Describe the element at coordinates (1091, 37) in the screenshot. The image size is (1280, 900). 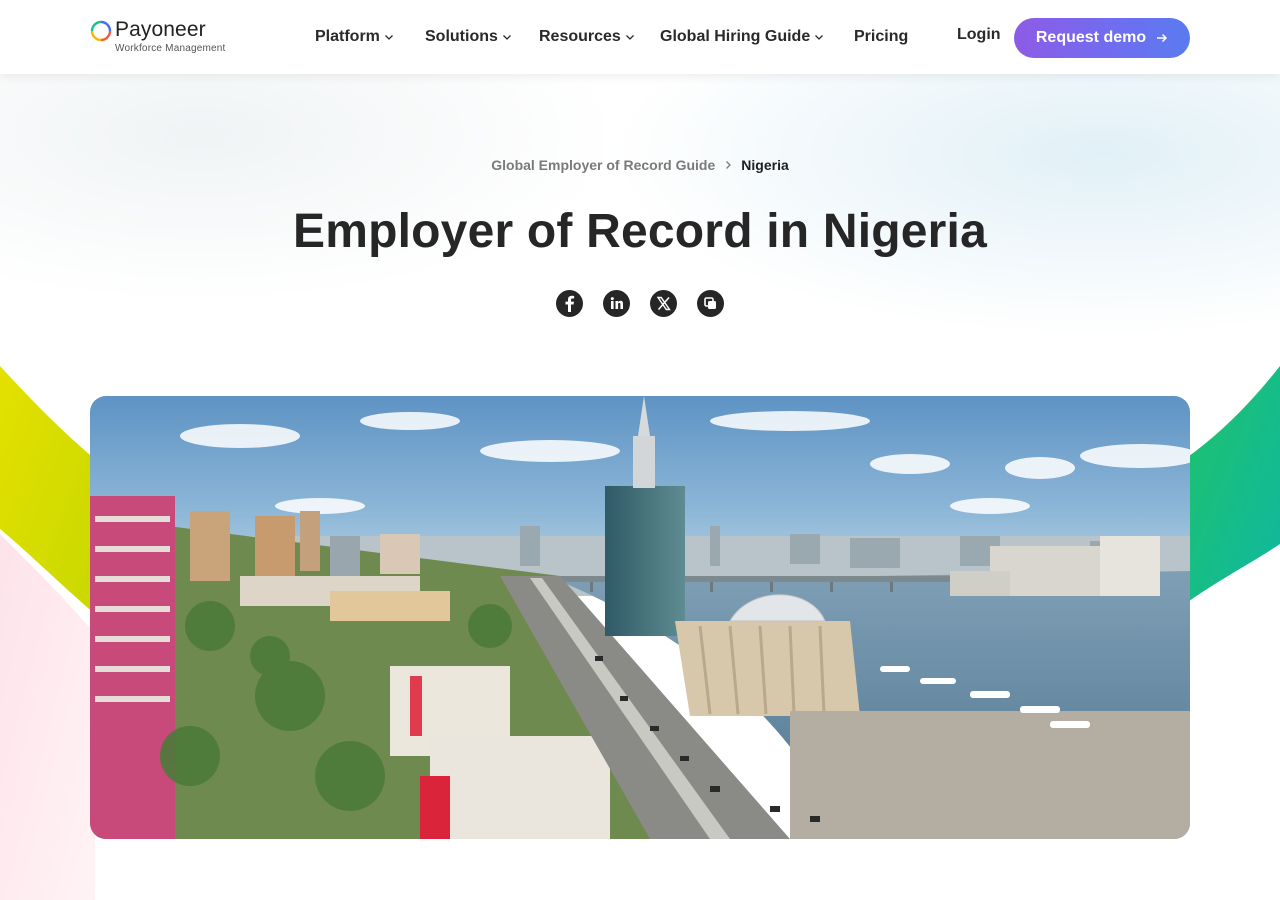
I see `request-demo-label: Request demo` at that location.